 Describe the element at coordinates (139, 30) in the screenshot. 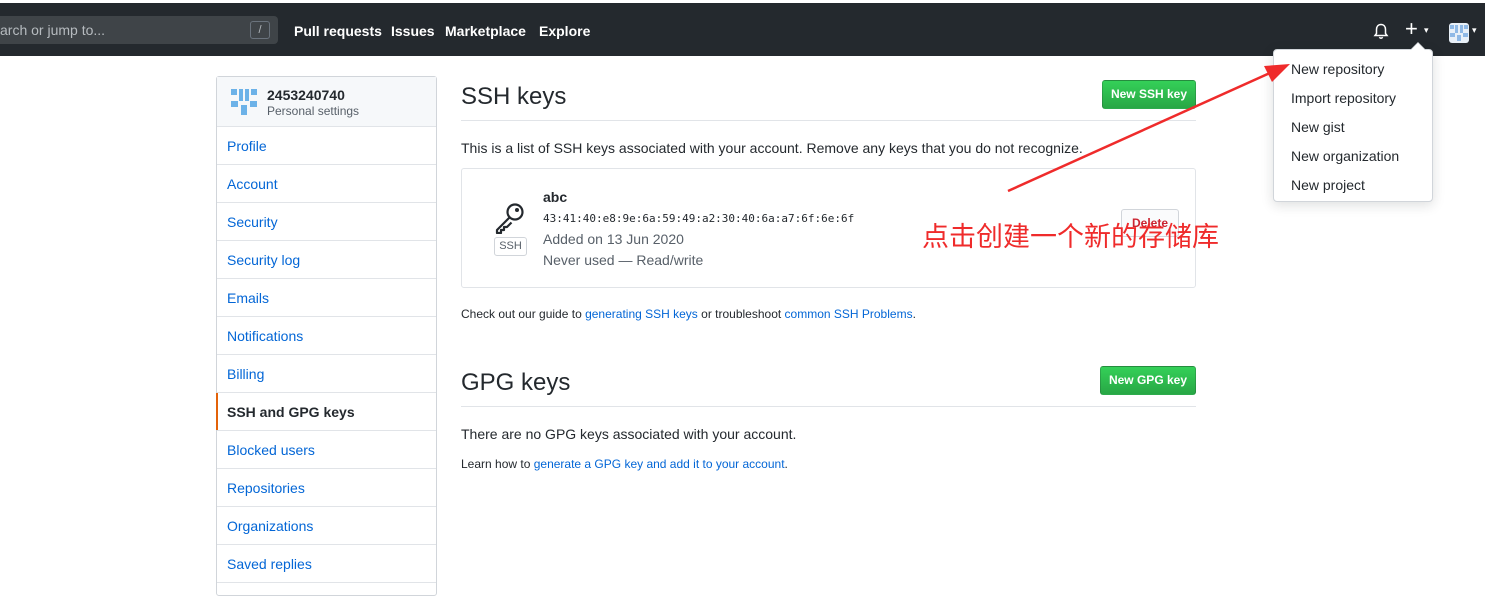

I see `search-input: arch or jump to... /` at that location.